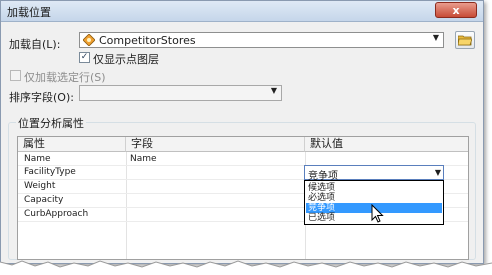 This screenshot has height=275, width=492. What do you see at coordinates (15, 75) in the screenshot?
I see `load-selected-rows-checkbox` at bounding box center [15, 75].